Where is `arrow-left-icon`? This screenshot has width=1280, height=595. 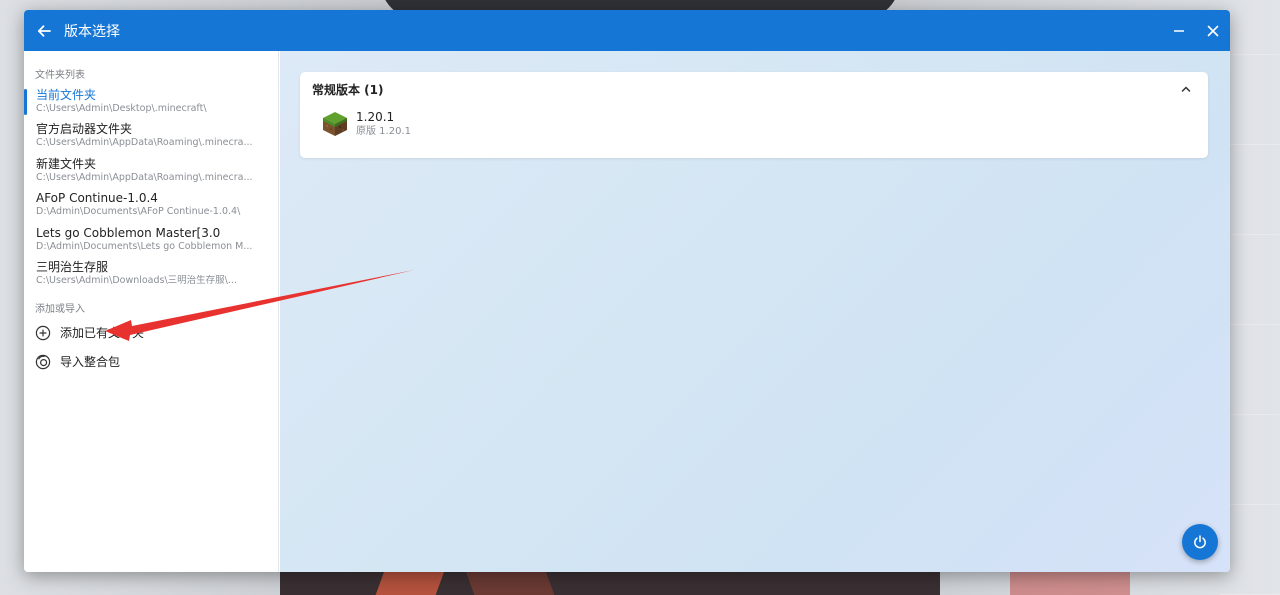 arrow-left-icon is located at coordinates (44, 30).